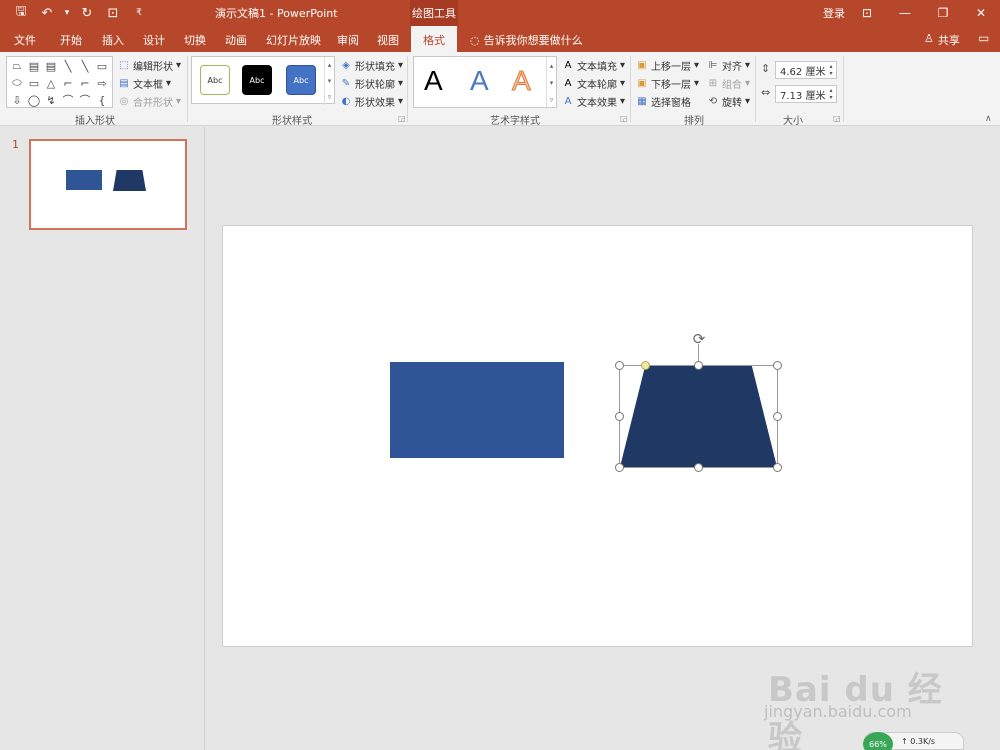 The width and height of the screenshot is (1000, 750). Describe the element at coordinates (67, 13) in the screenshot. I see `undo-dropdown-icon: ▾` at that location.